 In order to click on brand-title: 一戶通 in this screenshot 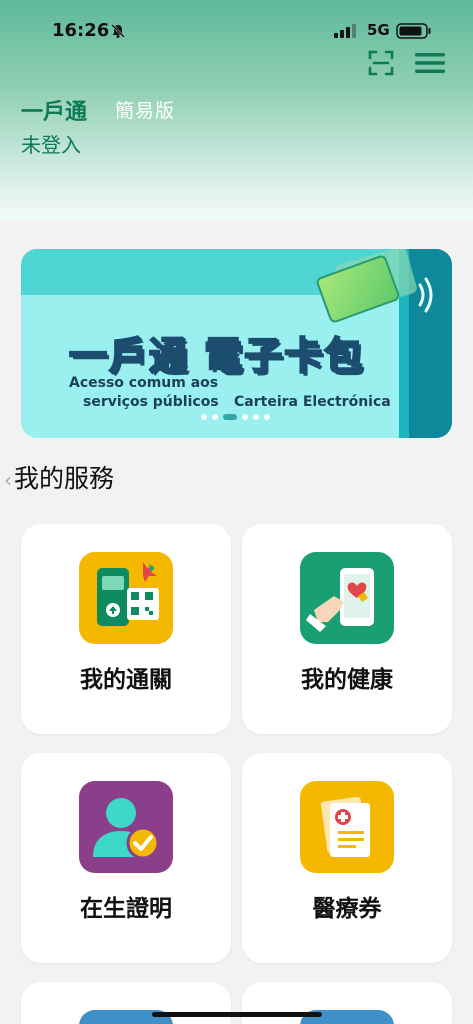, I will do `click(54, 112)`.